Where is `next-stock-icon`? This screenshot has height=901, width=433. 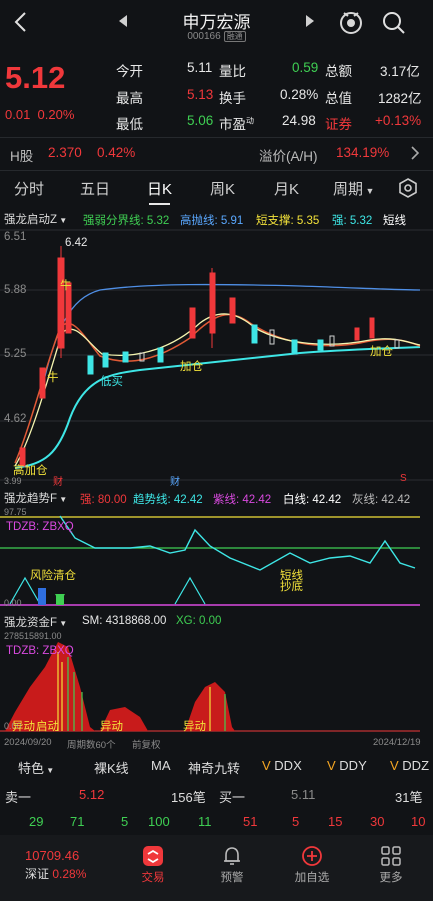 next-stock-icon is located at coordinates (310, 22).